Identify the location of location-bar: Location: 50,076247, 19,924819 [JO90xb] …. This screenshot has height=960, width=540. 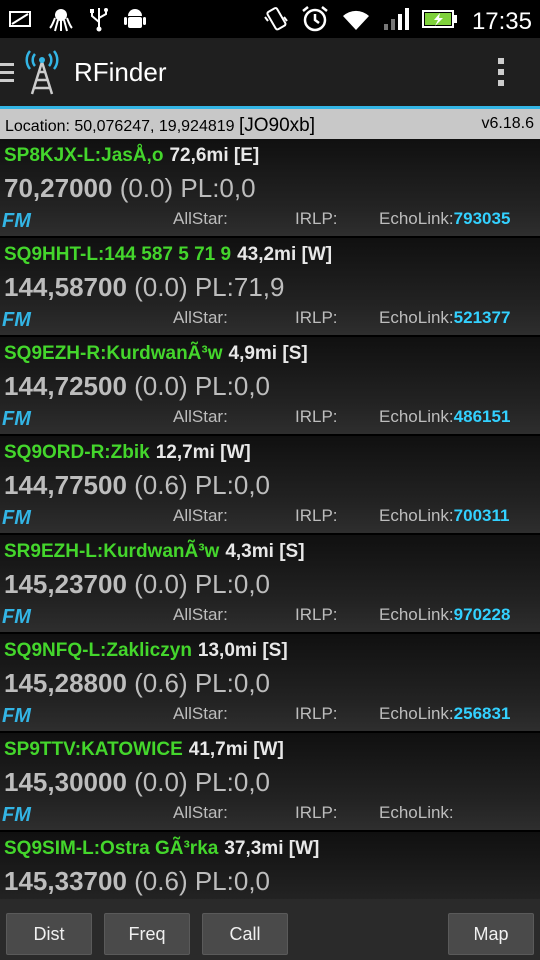
(270, 124).